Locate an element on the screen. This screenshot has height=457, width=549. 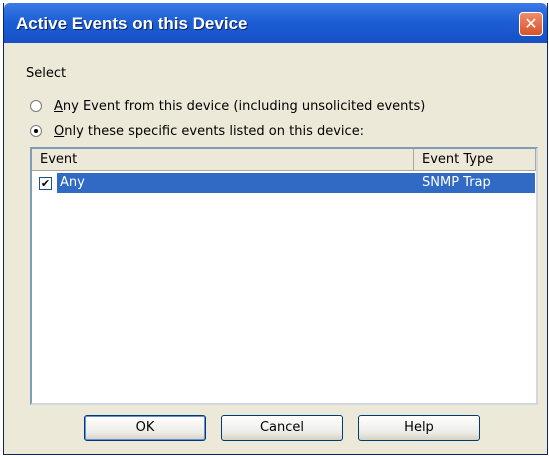
ok-button: OK is located at coordinates (145, 428).